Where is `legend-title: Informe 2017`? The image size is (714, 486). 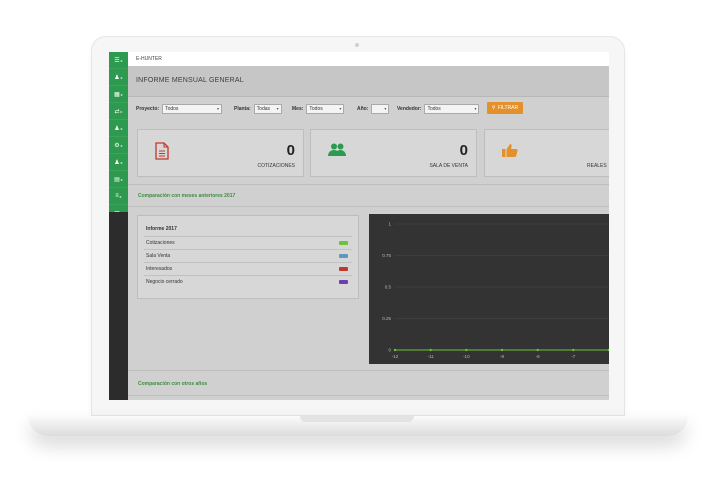
legend-title: Informe 2017 is located at coordinates (161, 229).